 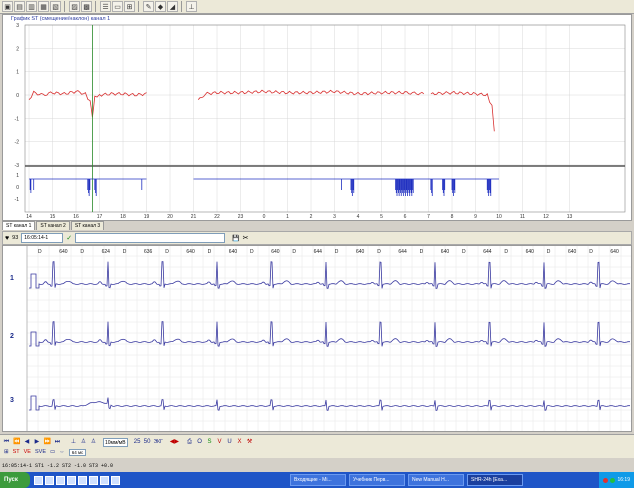 What do you see at coordinates (16, 452) in the screenshot?
I see `event-st: ST` at bounding box center [16, 452].